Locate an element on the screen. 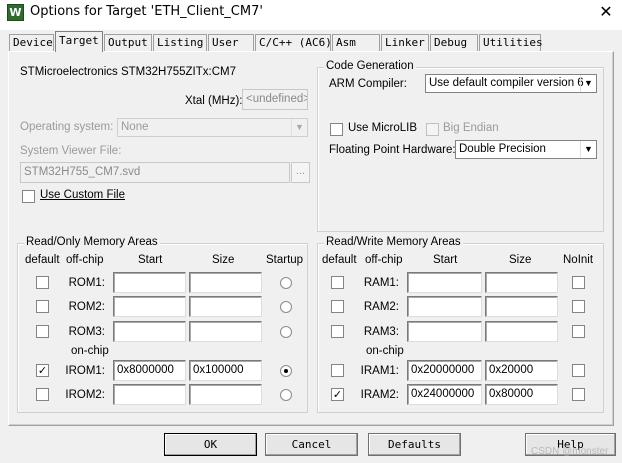 The image size is (622, 463). ram3-noinit-checkbox is located at coordinates (578, 331).